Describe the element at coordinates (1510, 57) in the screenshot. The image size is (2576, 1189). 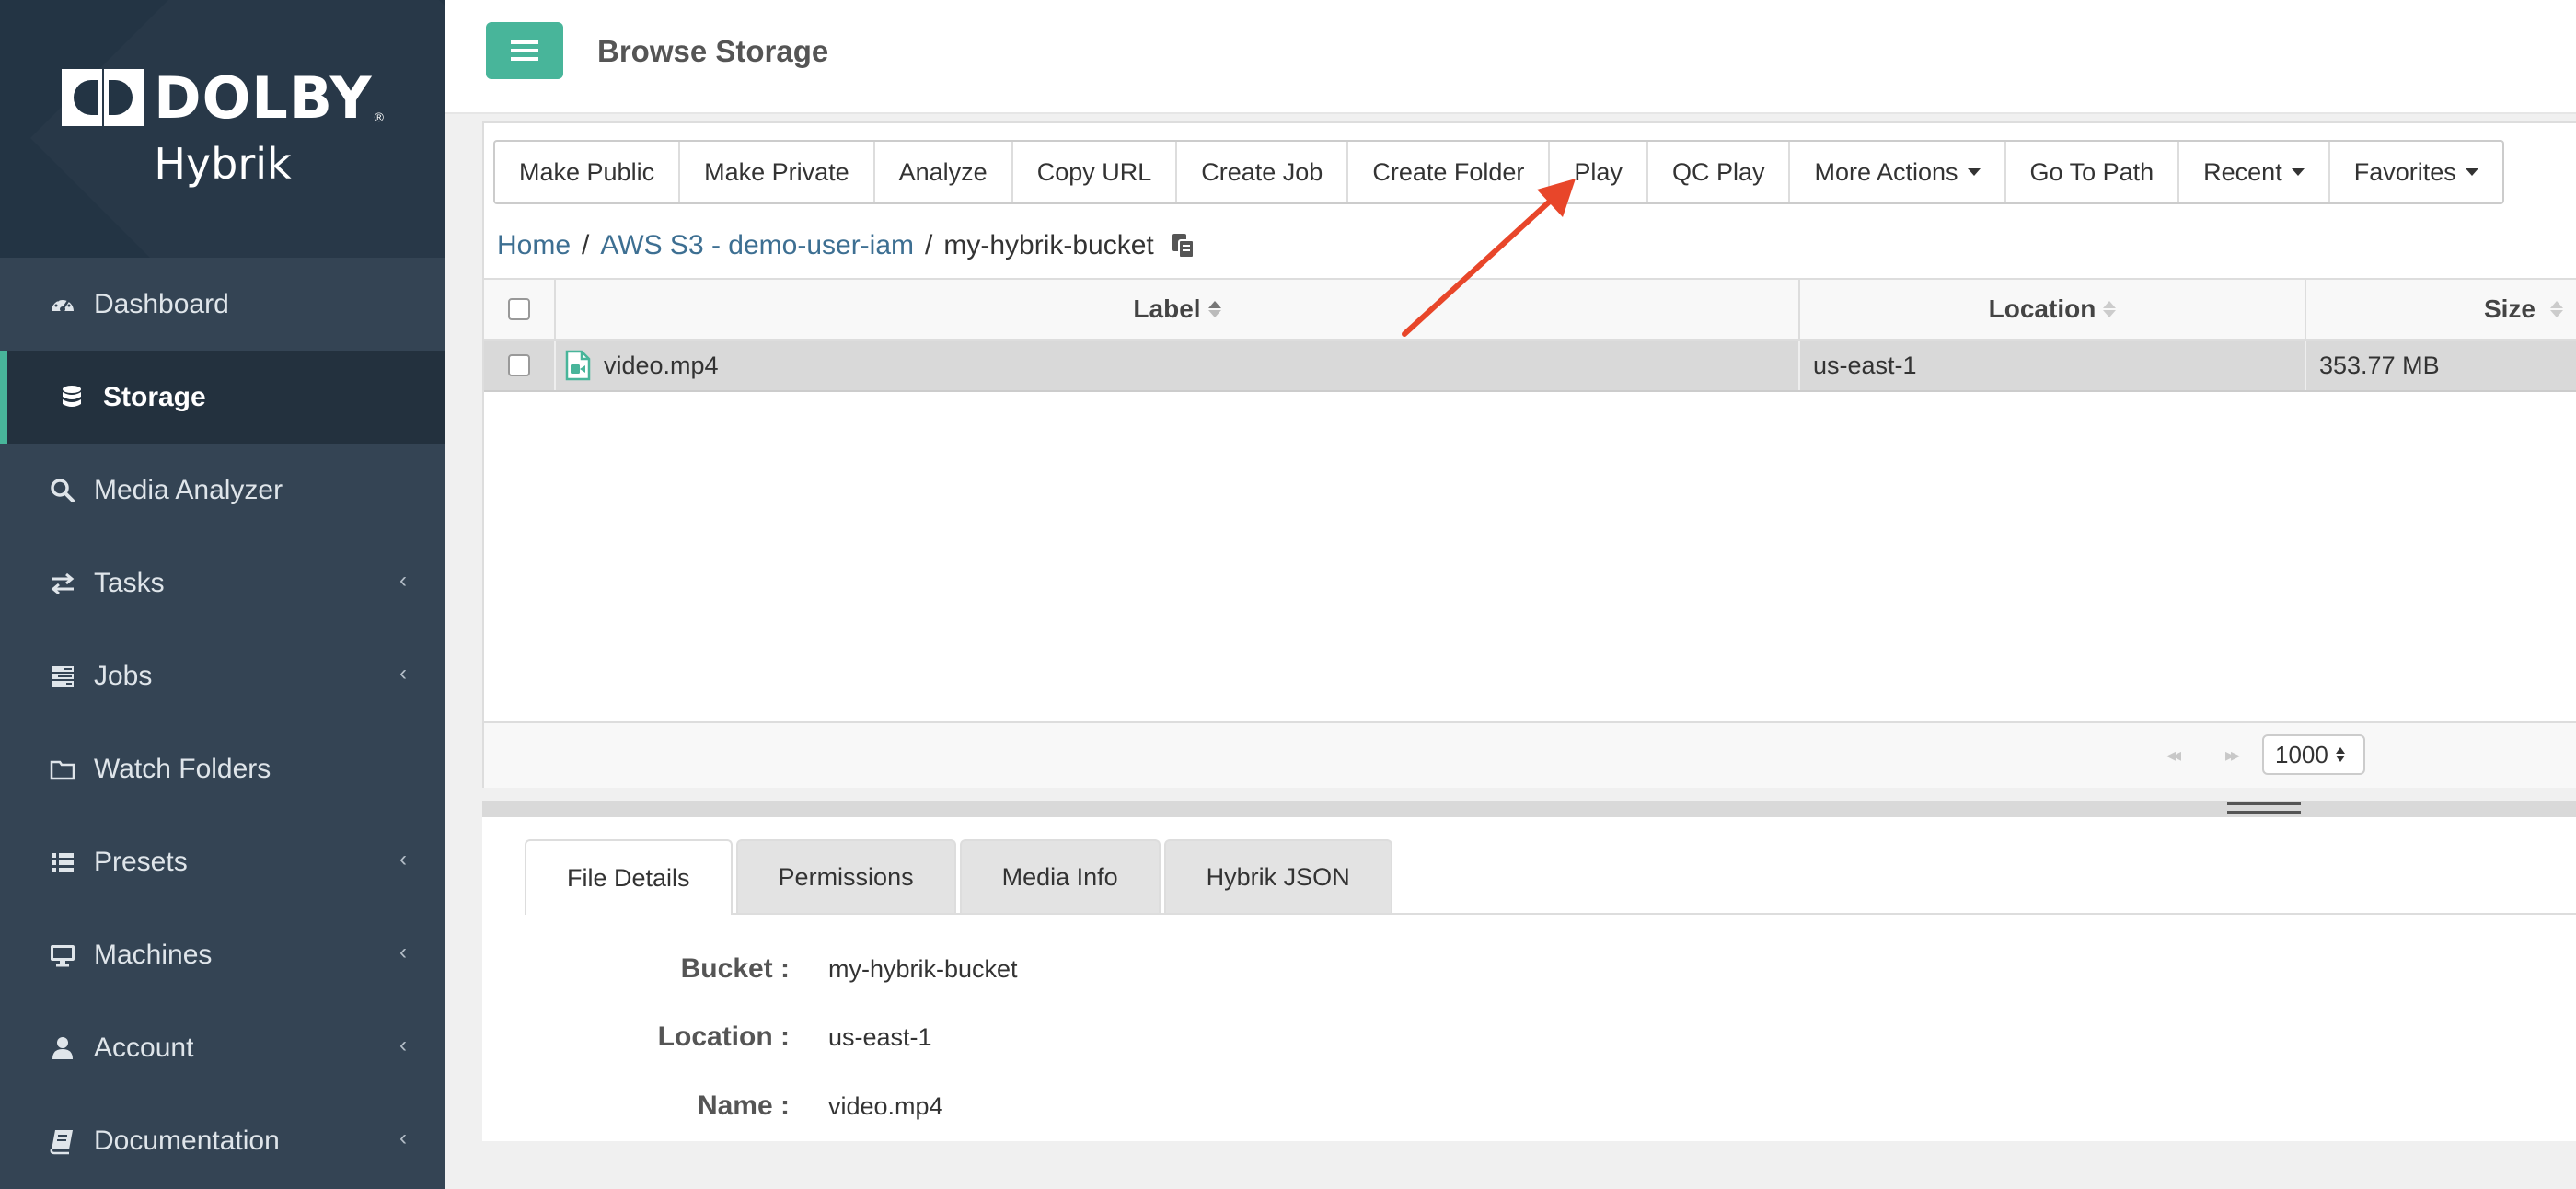
I see `top-header: Browse Storage` at that location.